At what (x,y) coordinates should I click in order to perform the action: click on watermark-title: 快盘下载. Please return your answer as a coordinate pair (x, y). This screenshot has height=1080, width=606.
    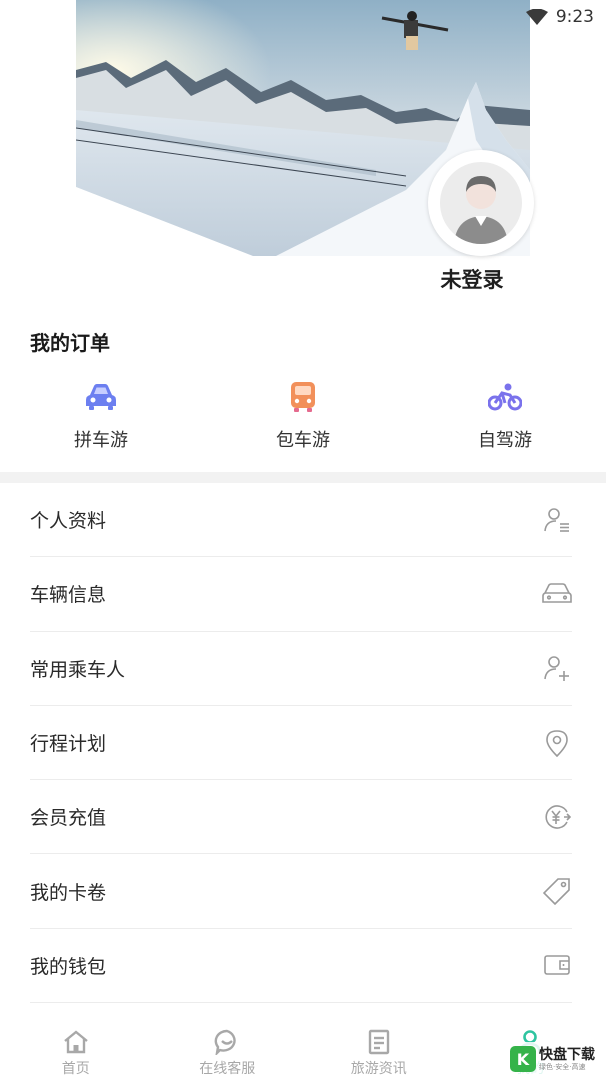
    Looking at the image, I should click on (567, 1054).